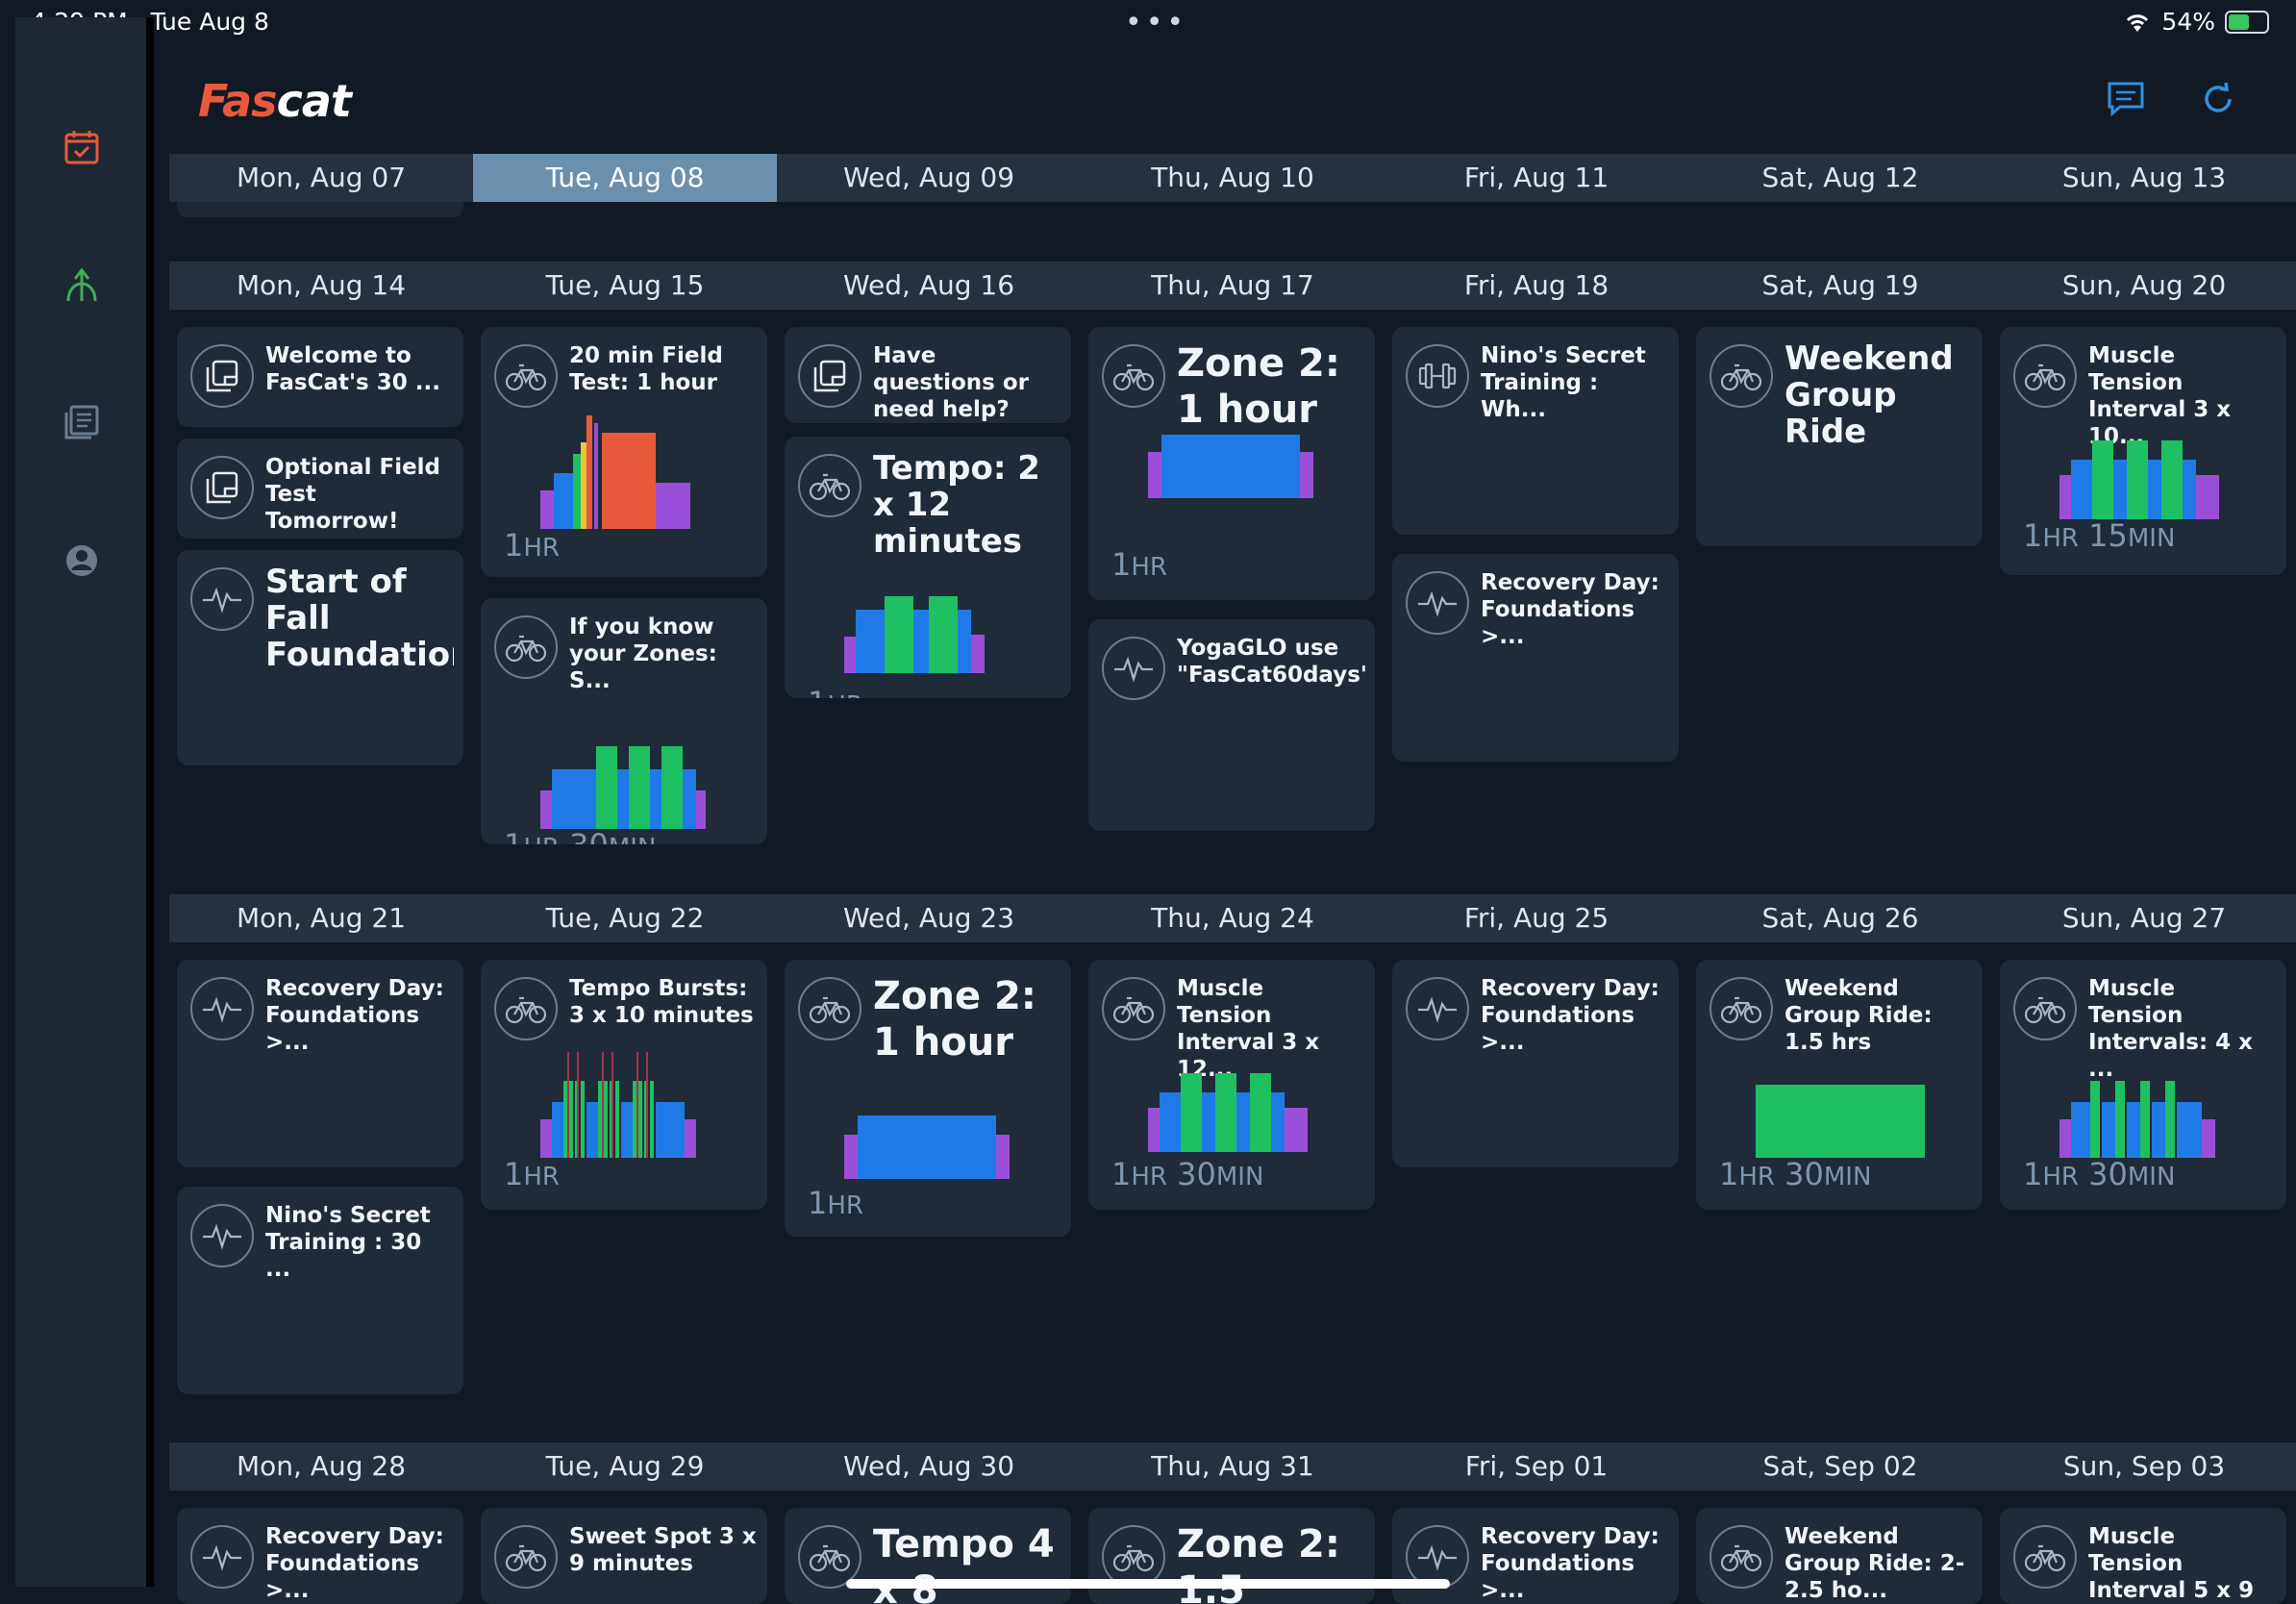 Image resolution: width=2296 pixels, height=1604 pixels. Describe the element at coordinates (625, 178) in the screenshot. I see `day-label: Tue, Aug 08` at that location.